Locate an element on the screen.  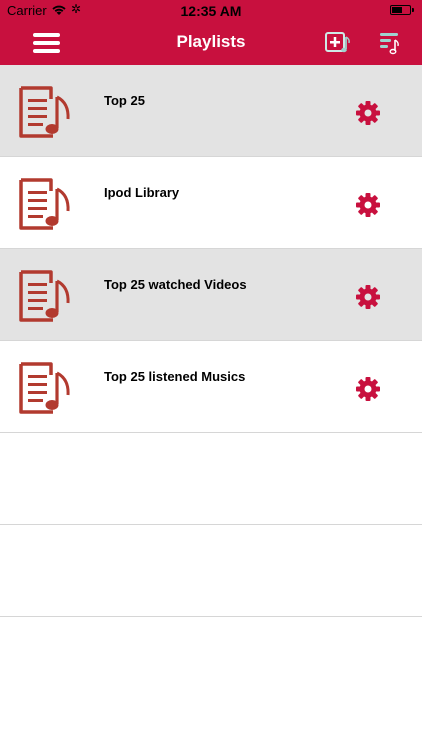
battery-icon is located at coordinates (400, 10).